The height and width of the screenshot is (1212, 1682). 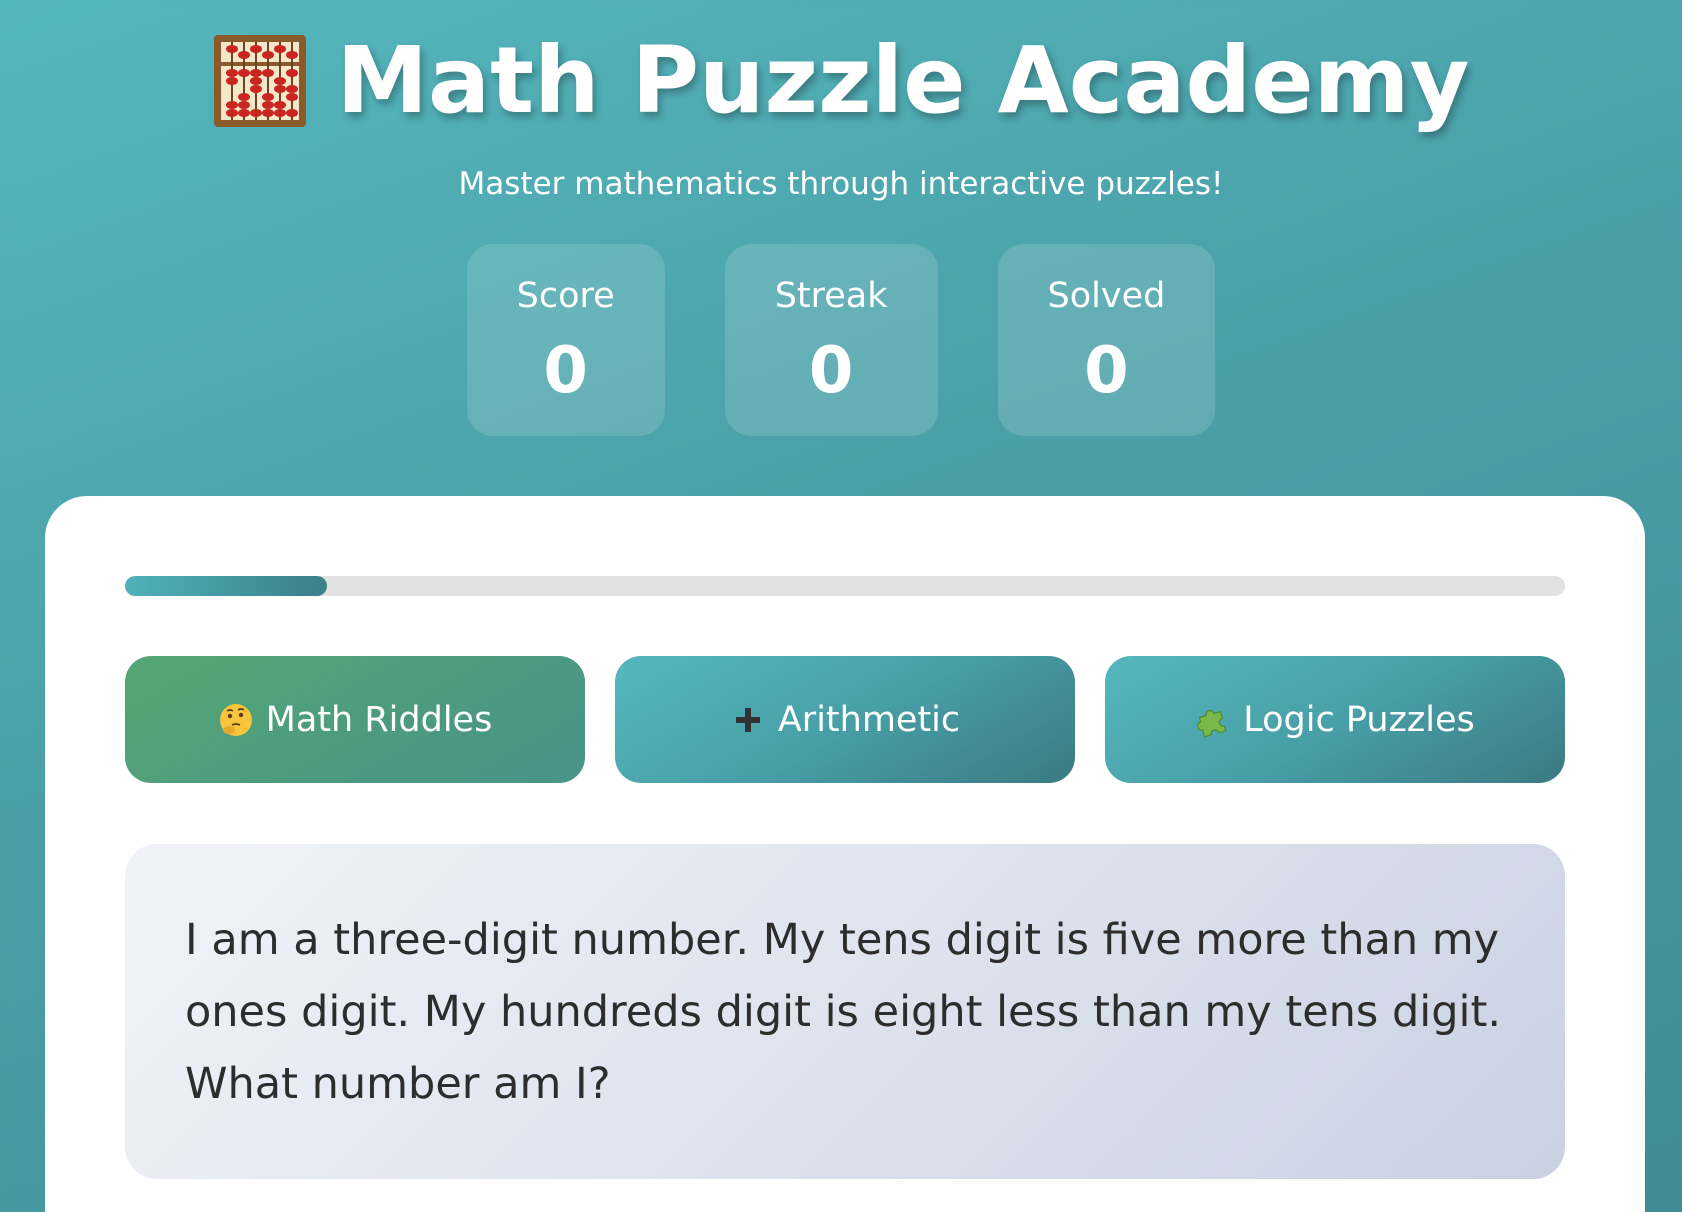 What do you see at coordinates (1359, 719) in the screenshot?
I see `tab-label-logic-puzzles: Logic Puzzles` at bounding box center [1359, 719].